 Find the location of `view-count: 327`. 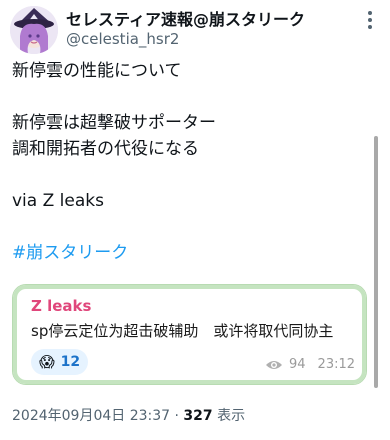

view-count: 327 is located at coordinates (198, 416).